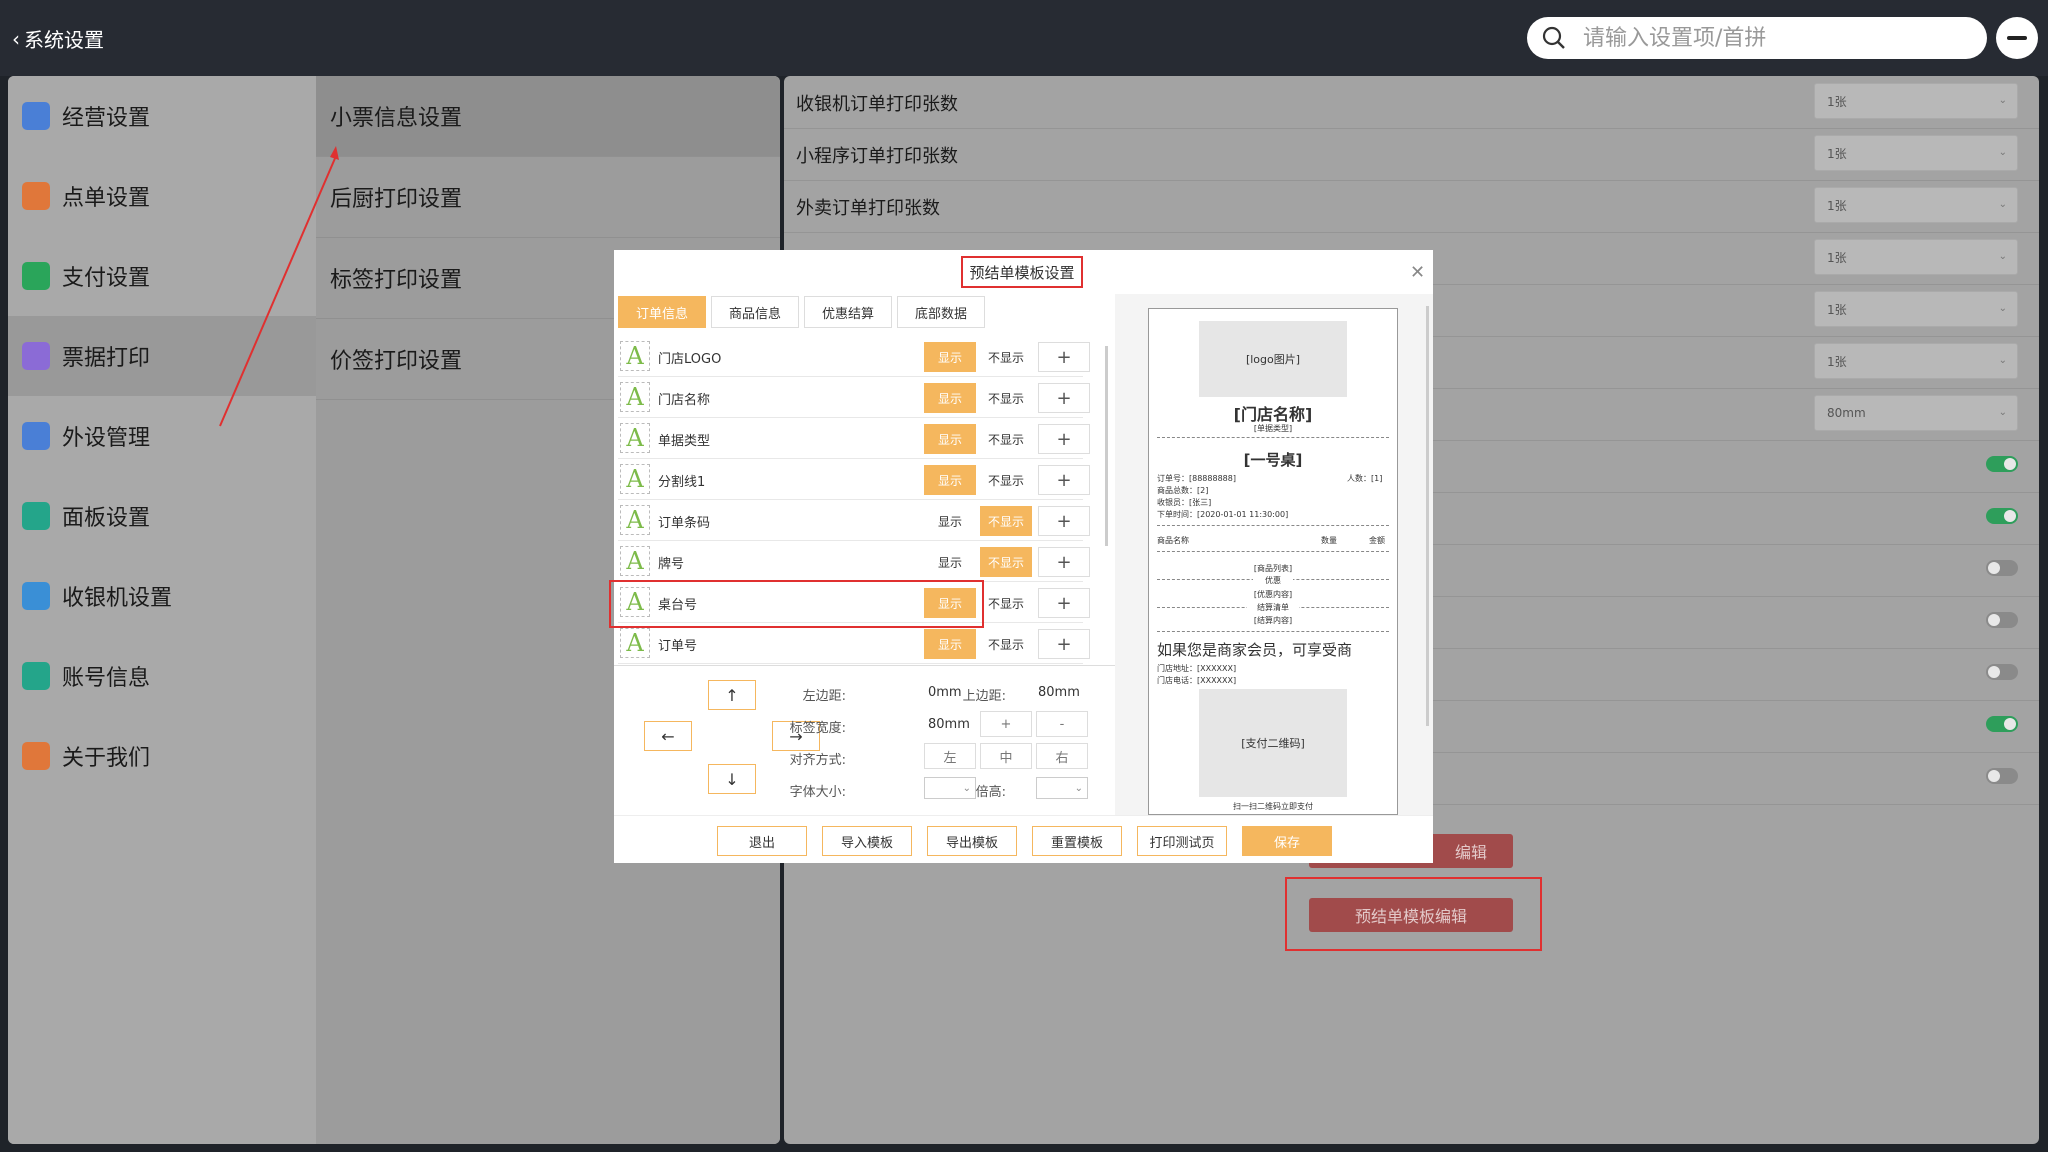 The image size is (2048, 1152). What do you see at coordinates (2017, 38) in the screenshot?
I see `minimize-button` at bounding box center [2017, 38].